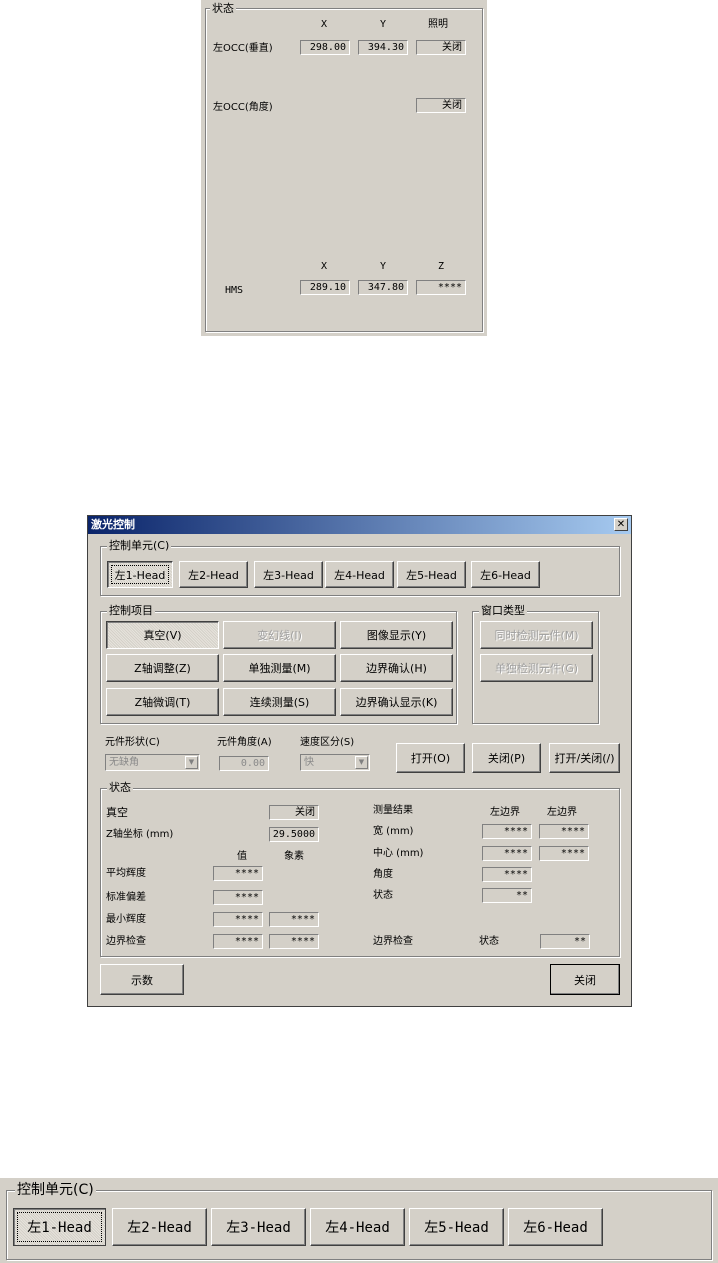  I want to click on edge-check-value: ****, so click(238, 941).